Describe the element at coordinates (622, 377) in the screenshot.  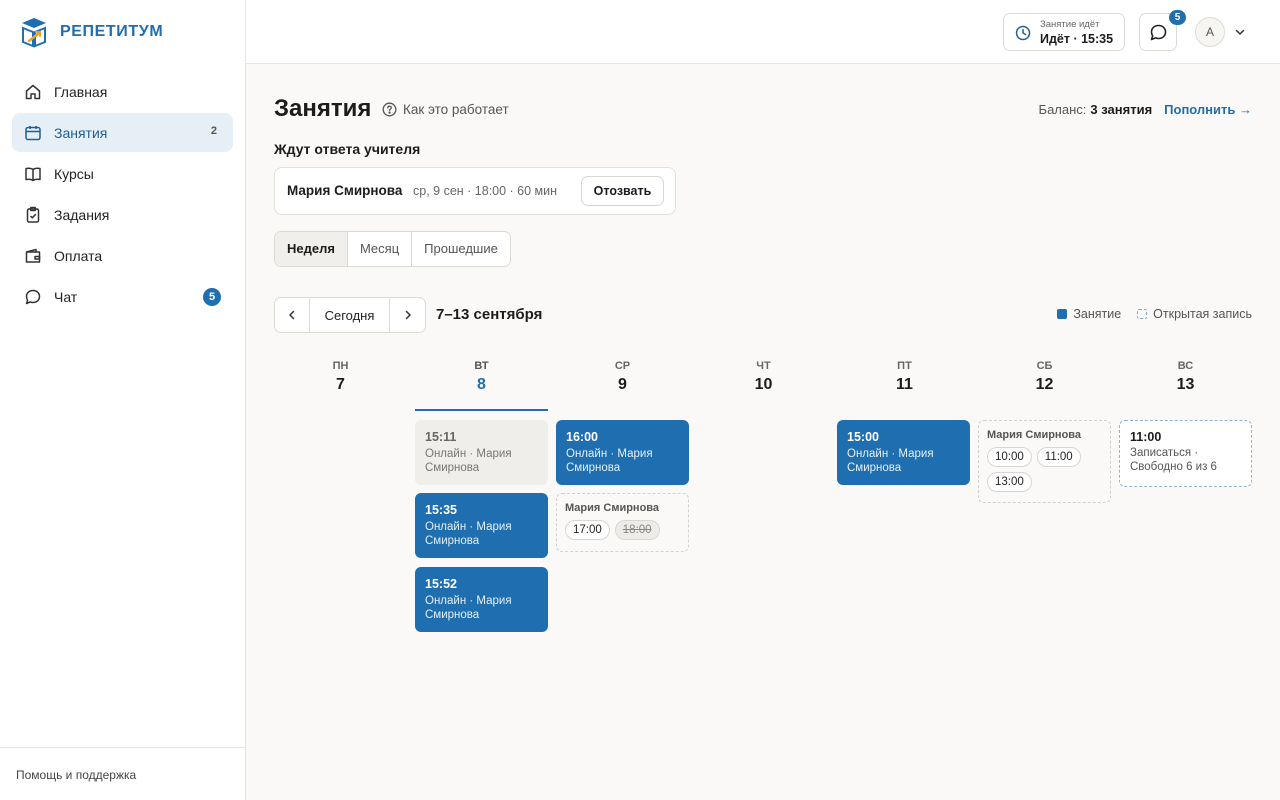
I see `day-header-wed: СР 9` at that location.